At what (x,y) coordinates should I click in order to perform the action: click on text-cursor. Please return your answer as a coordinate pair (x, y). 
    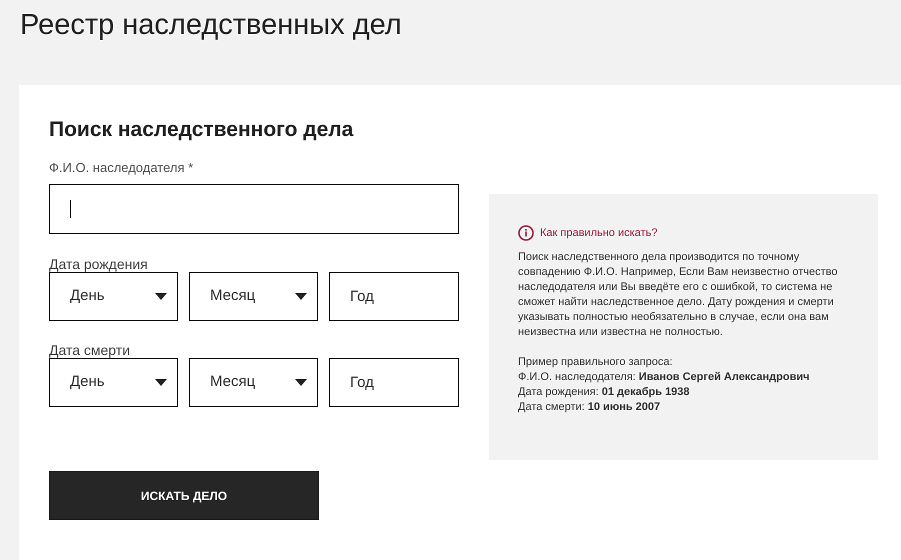
    Looking at the image, I should click on (70, 209).